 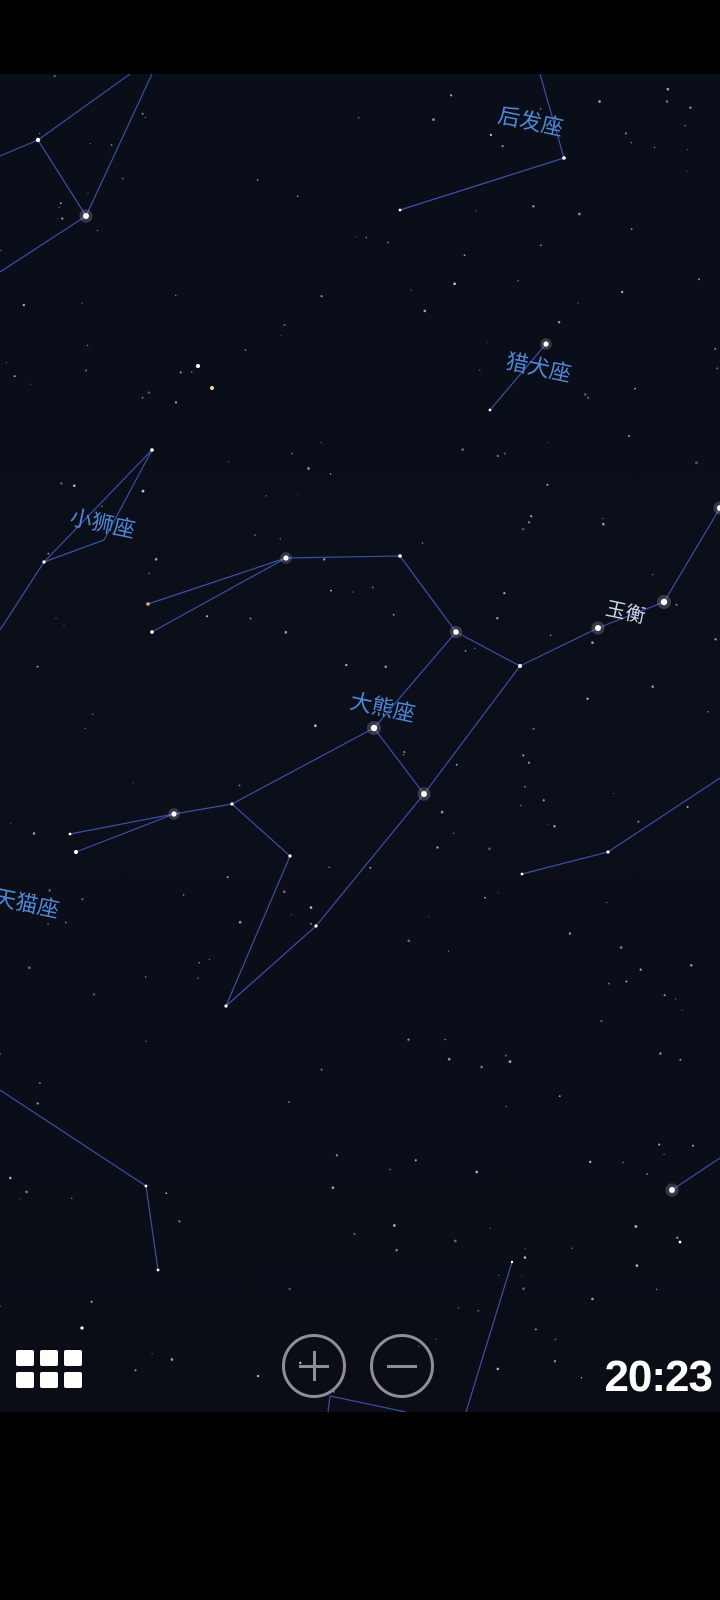 I want to click on zoom-in-button, so click(x=314, y=1366).